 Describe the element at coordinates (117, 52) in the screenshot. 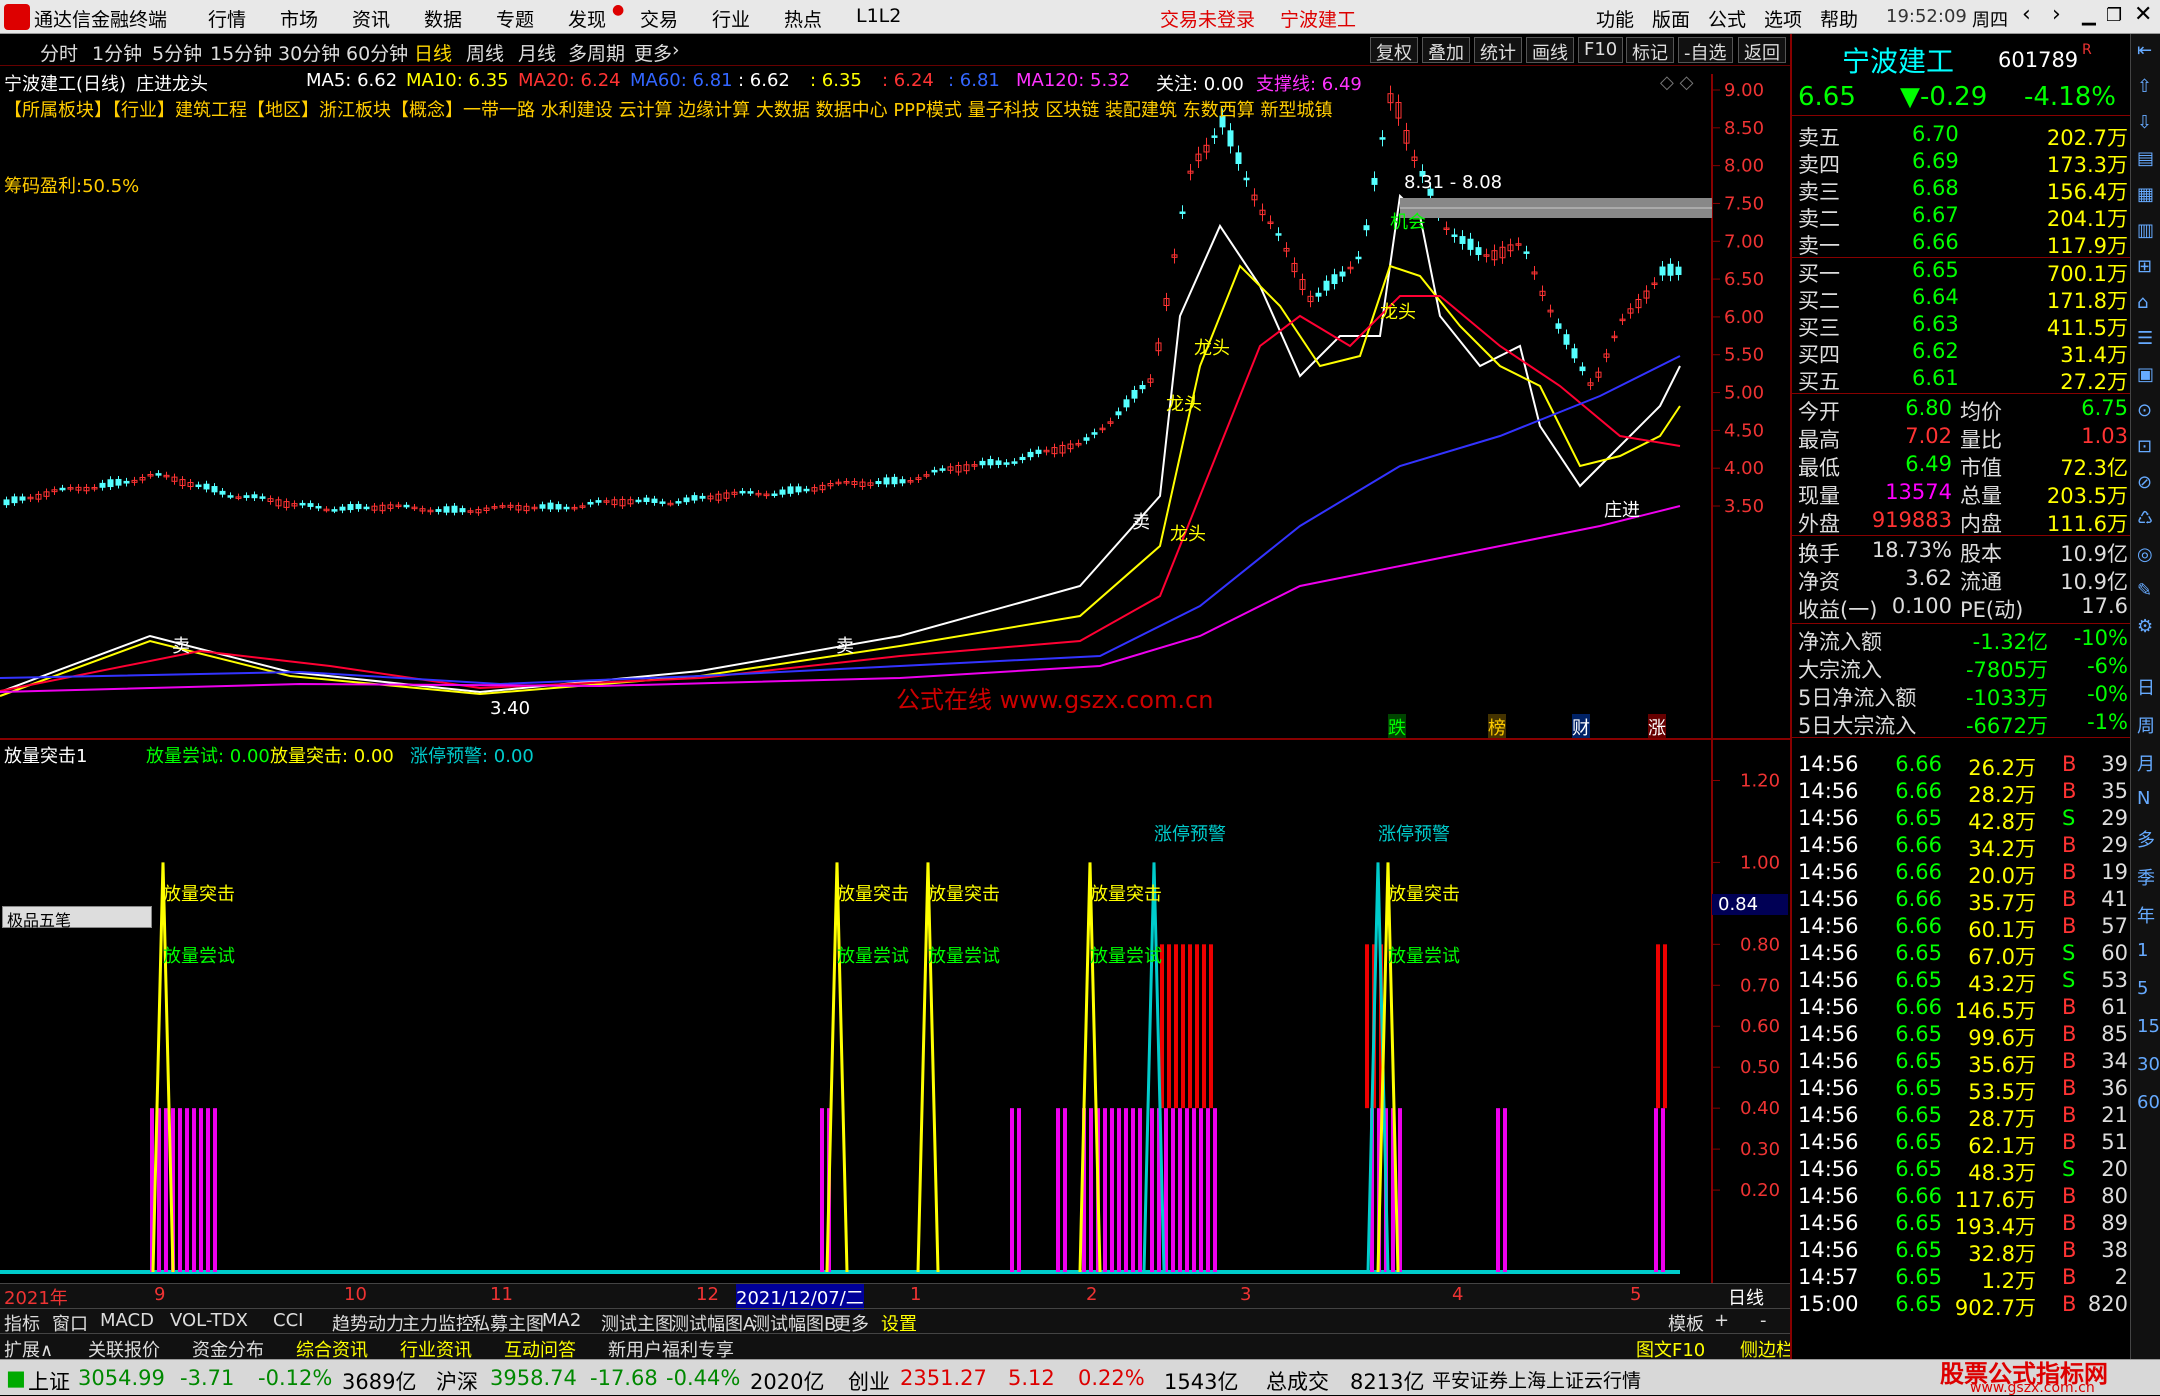

I see `period-tab: 1分钟` at that location.